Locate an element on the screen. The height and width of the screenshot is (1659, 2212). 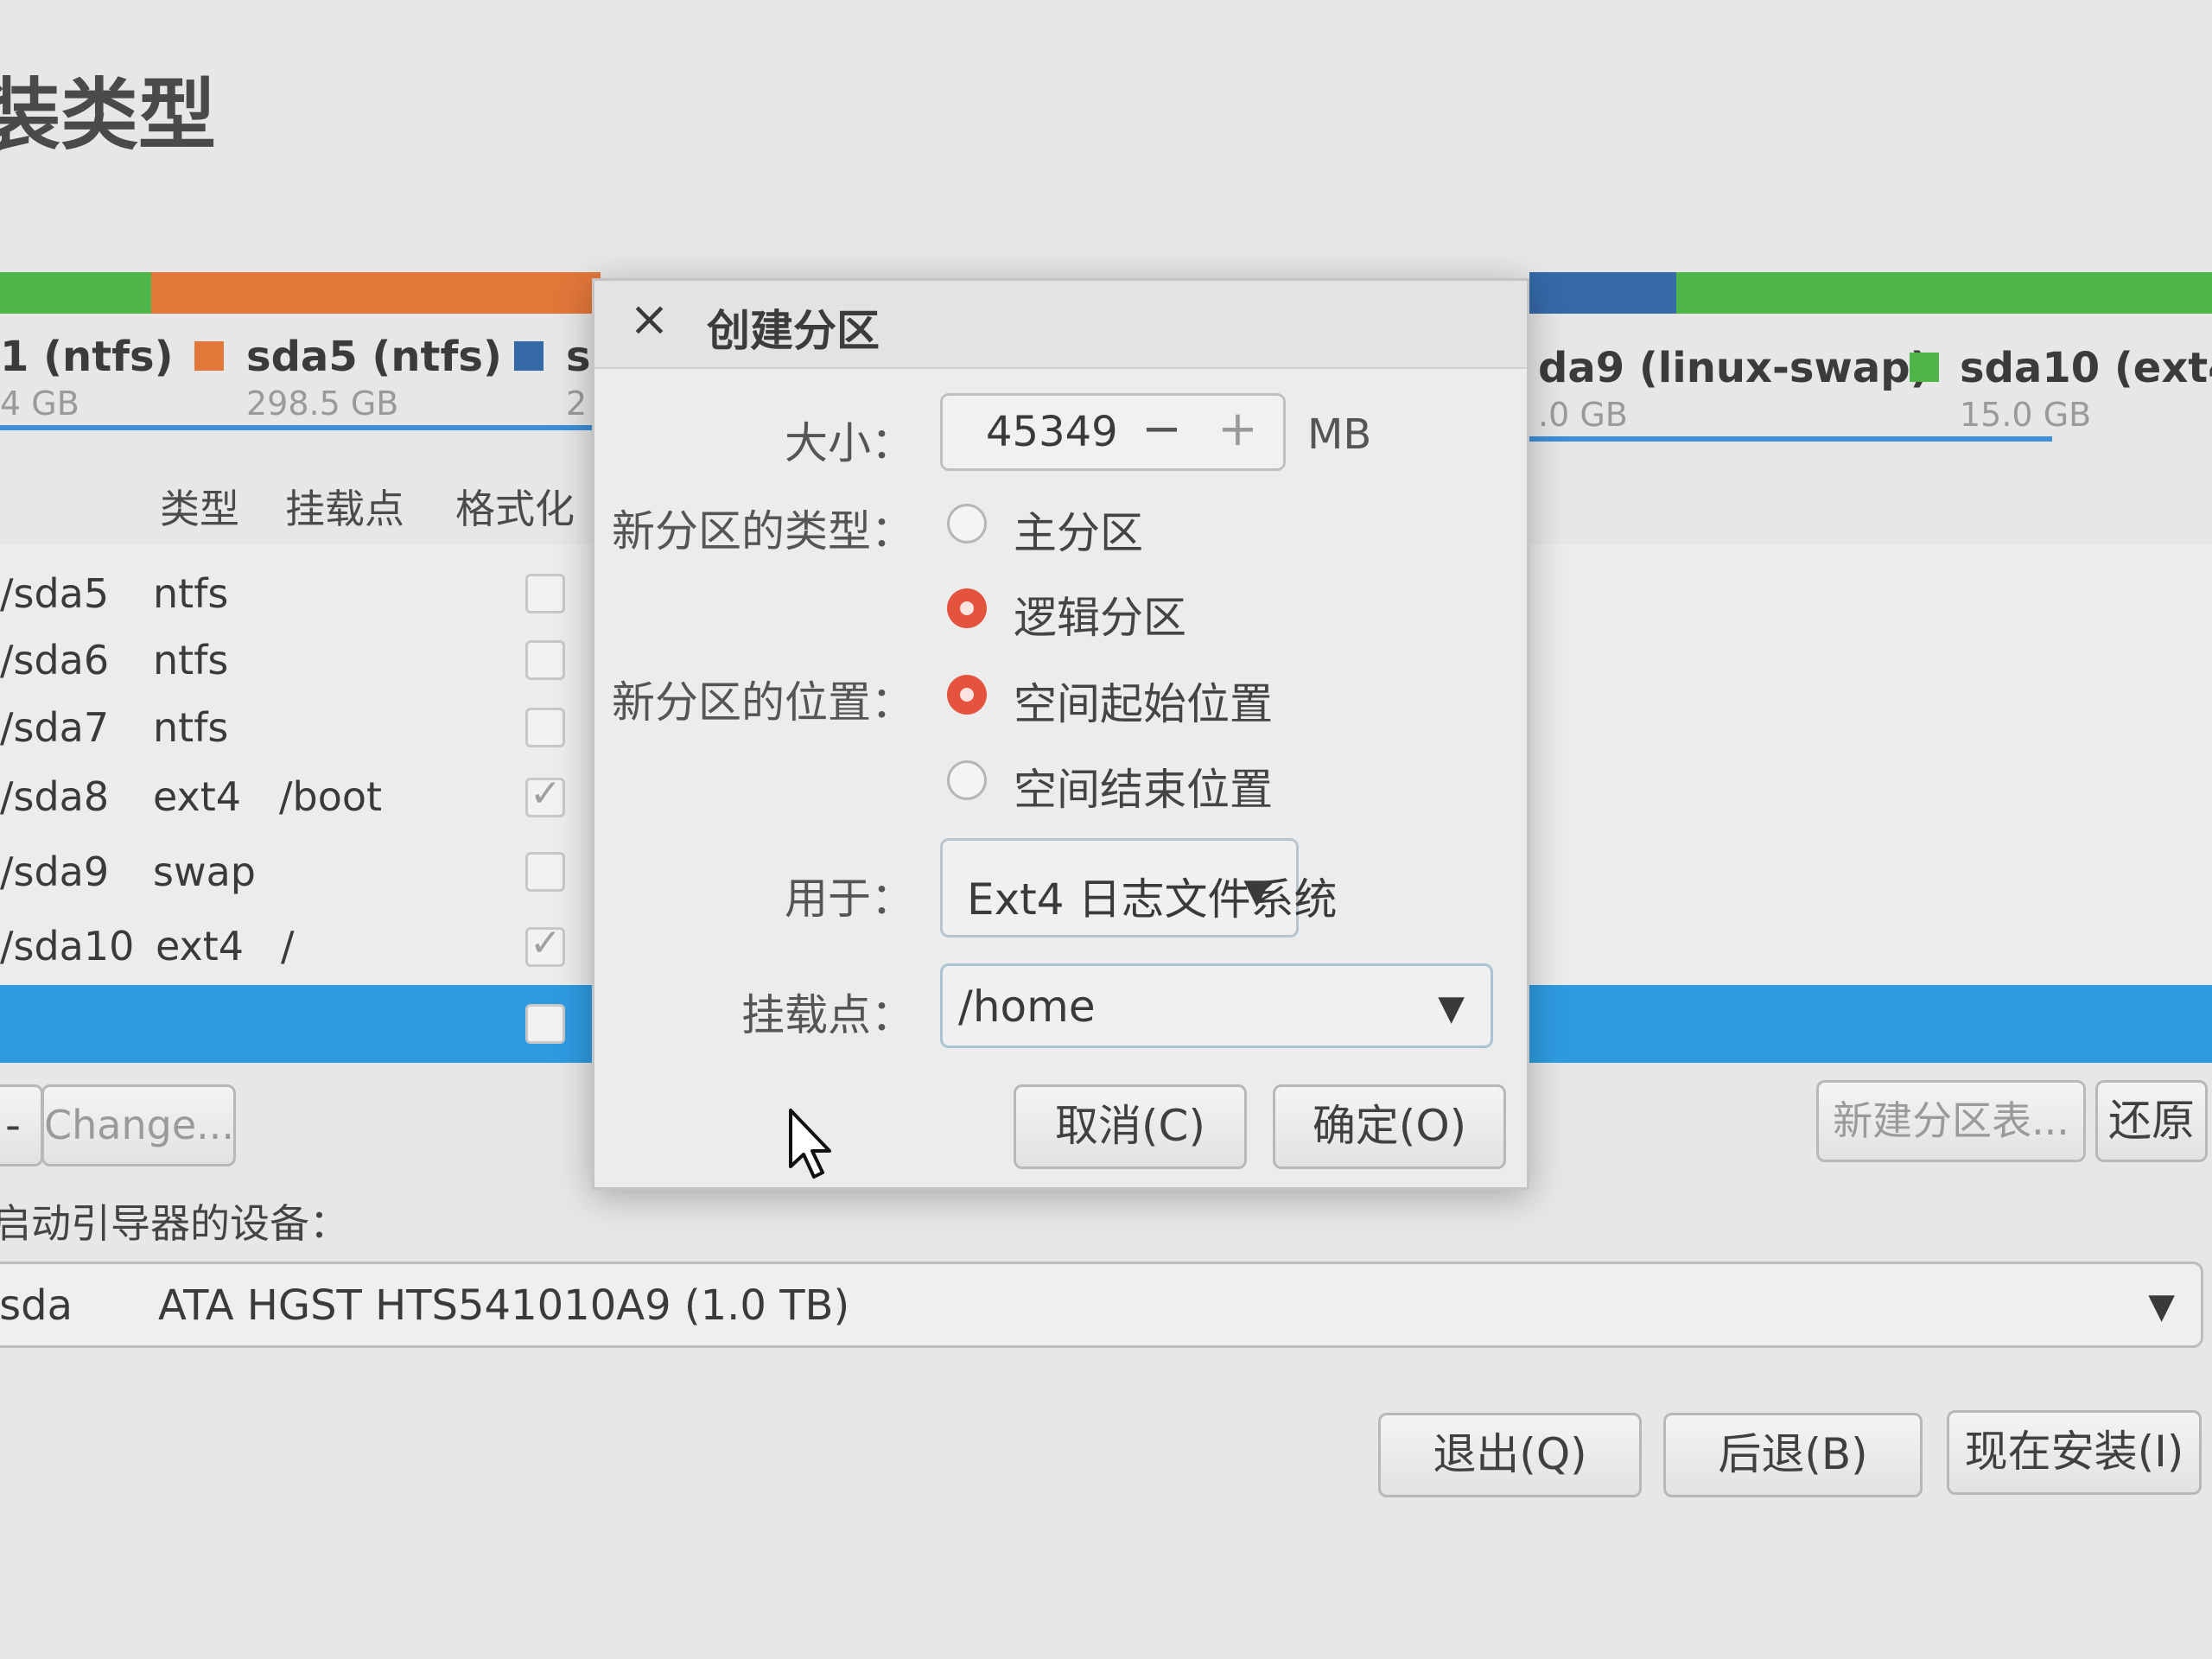
legend-name: sda5 (ntfs) is located at coordinates (374, 357).